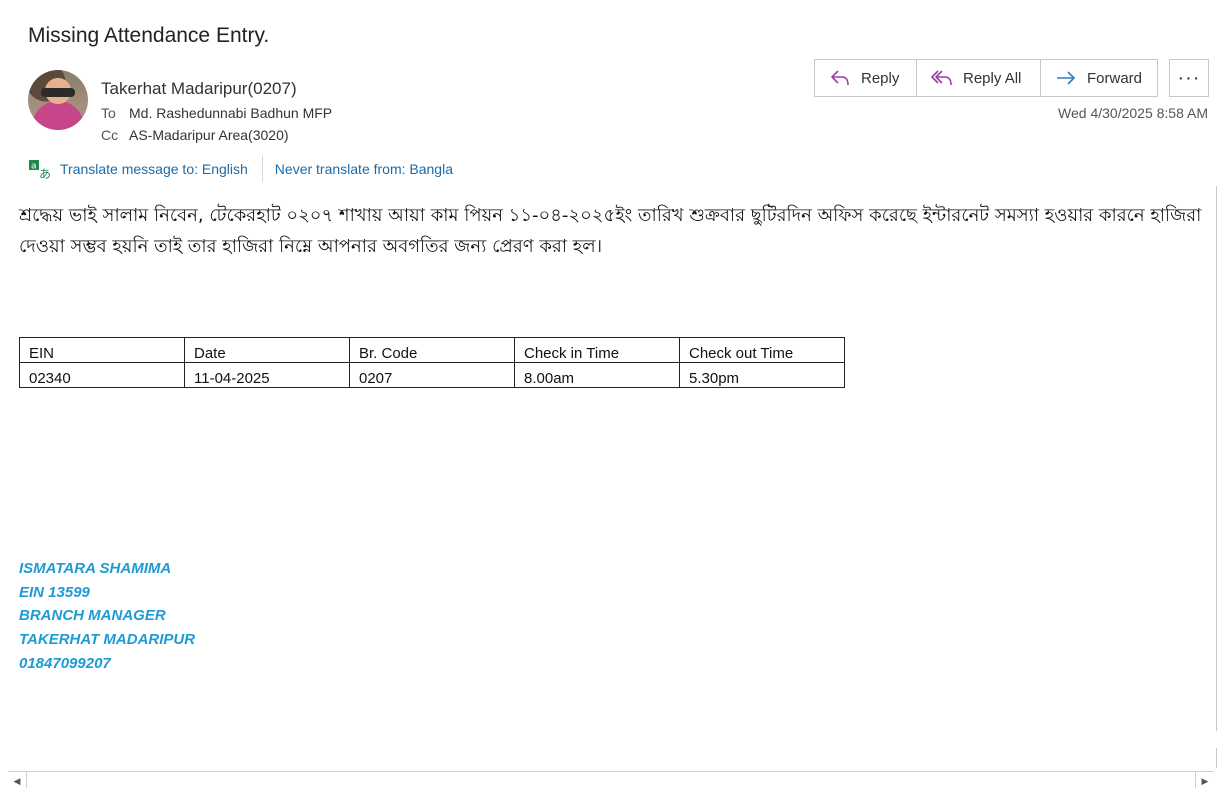  Describe the element at coordinates (1066, 78) in the screenshot. I see `forward-arrow-icon` at that location.